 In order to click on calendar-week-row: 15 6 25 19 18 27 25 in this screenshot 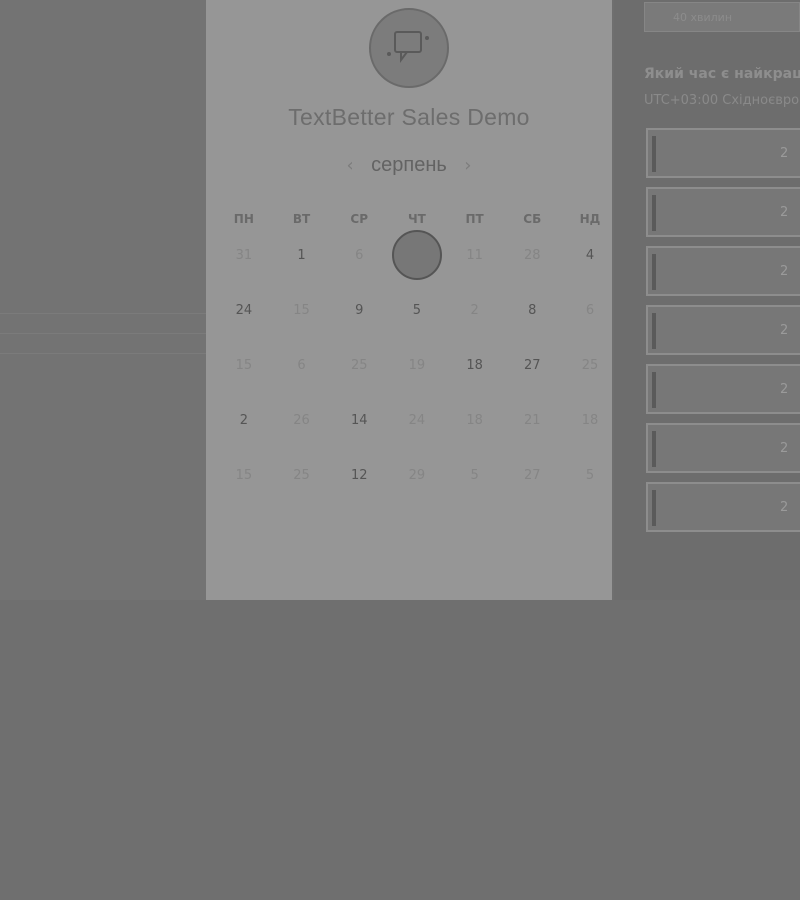, I will do `click(417, 365)`.